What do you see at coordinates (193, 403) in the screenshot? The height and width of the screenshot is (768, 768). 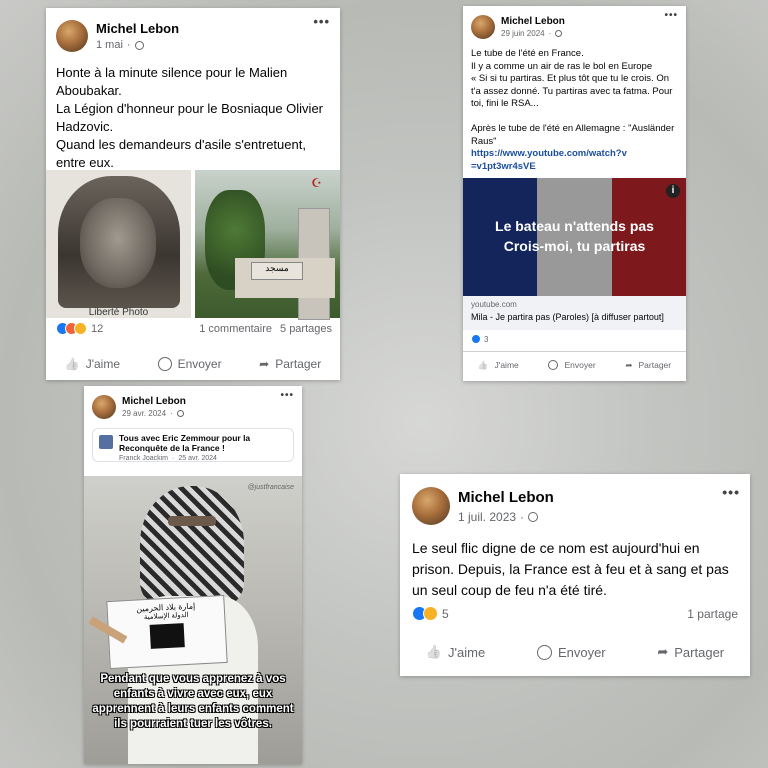 I see `post-header: Michel Lebon 29 avr. 2024 · •••` at bounding box center [193, 403].